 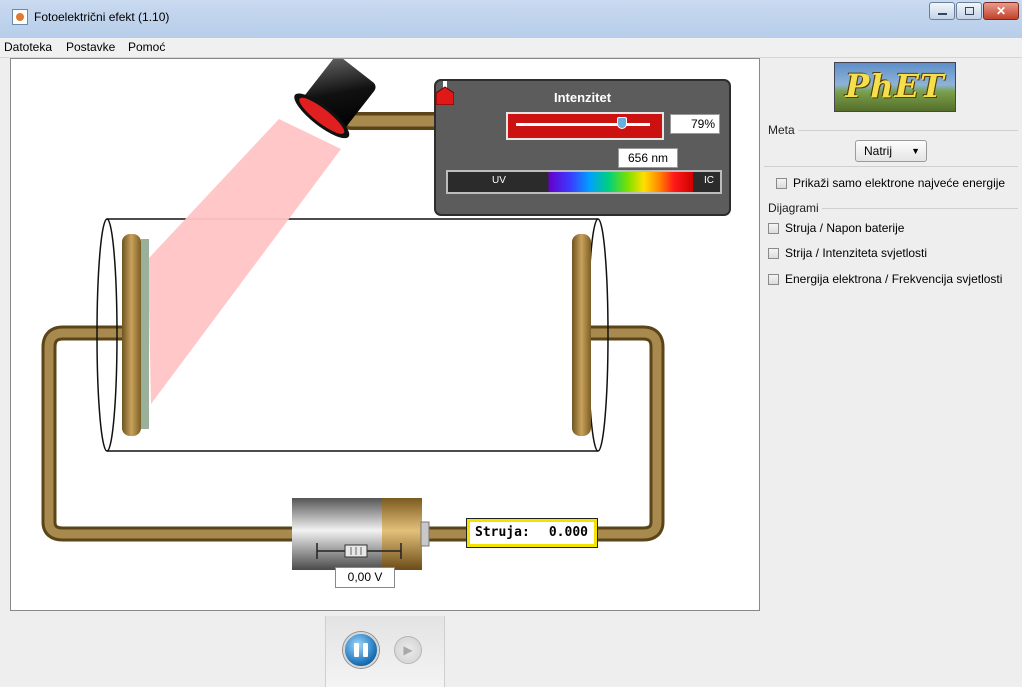 I want to click on wavelength-spectrum-slider: UV IC, so click(x=584, y=182).